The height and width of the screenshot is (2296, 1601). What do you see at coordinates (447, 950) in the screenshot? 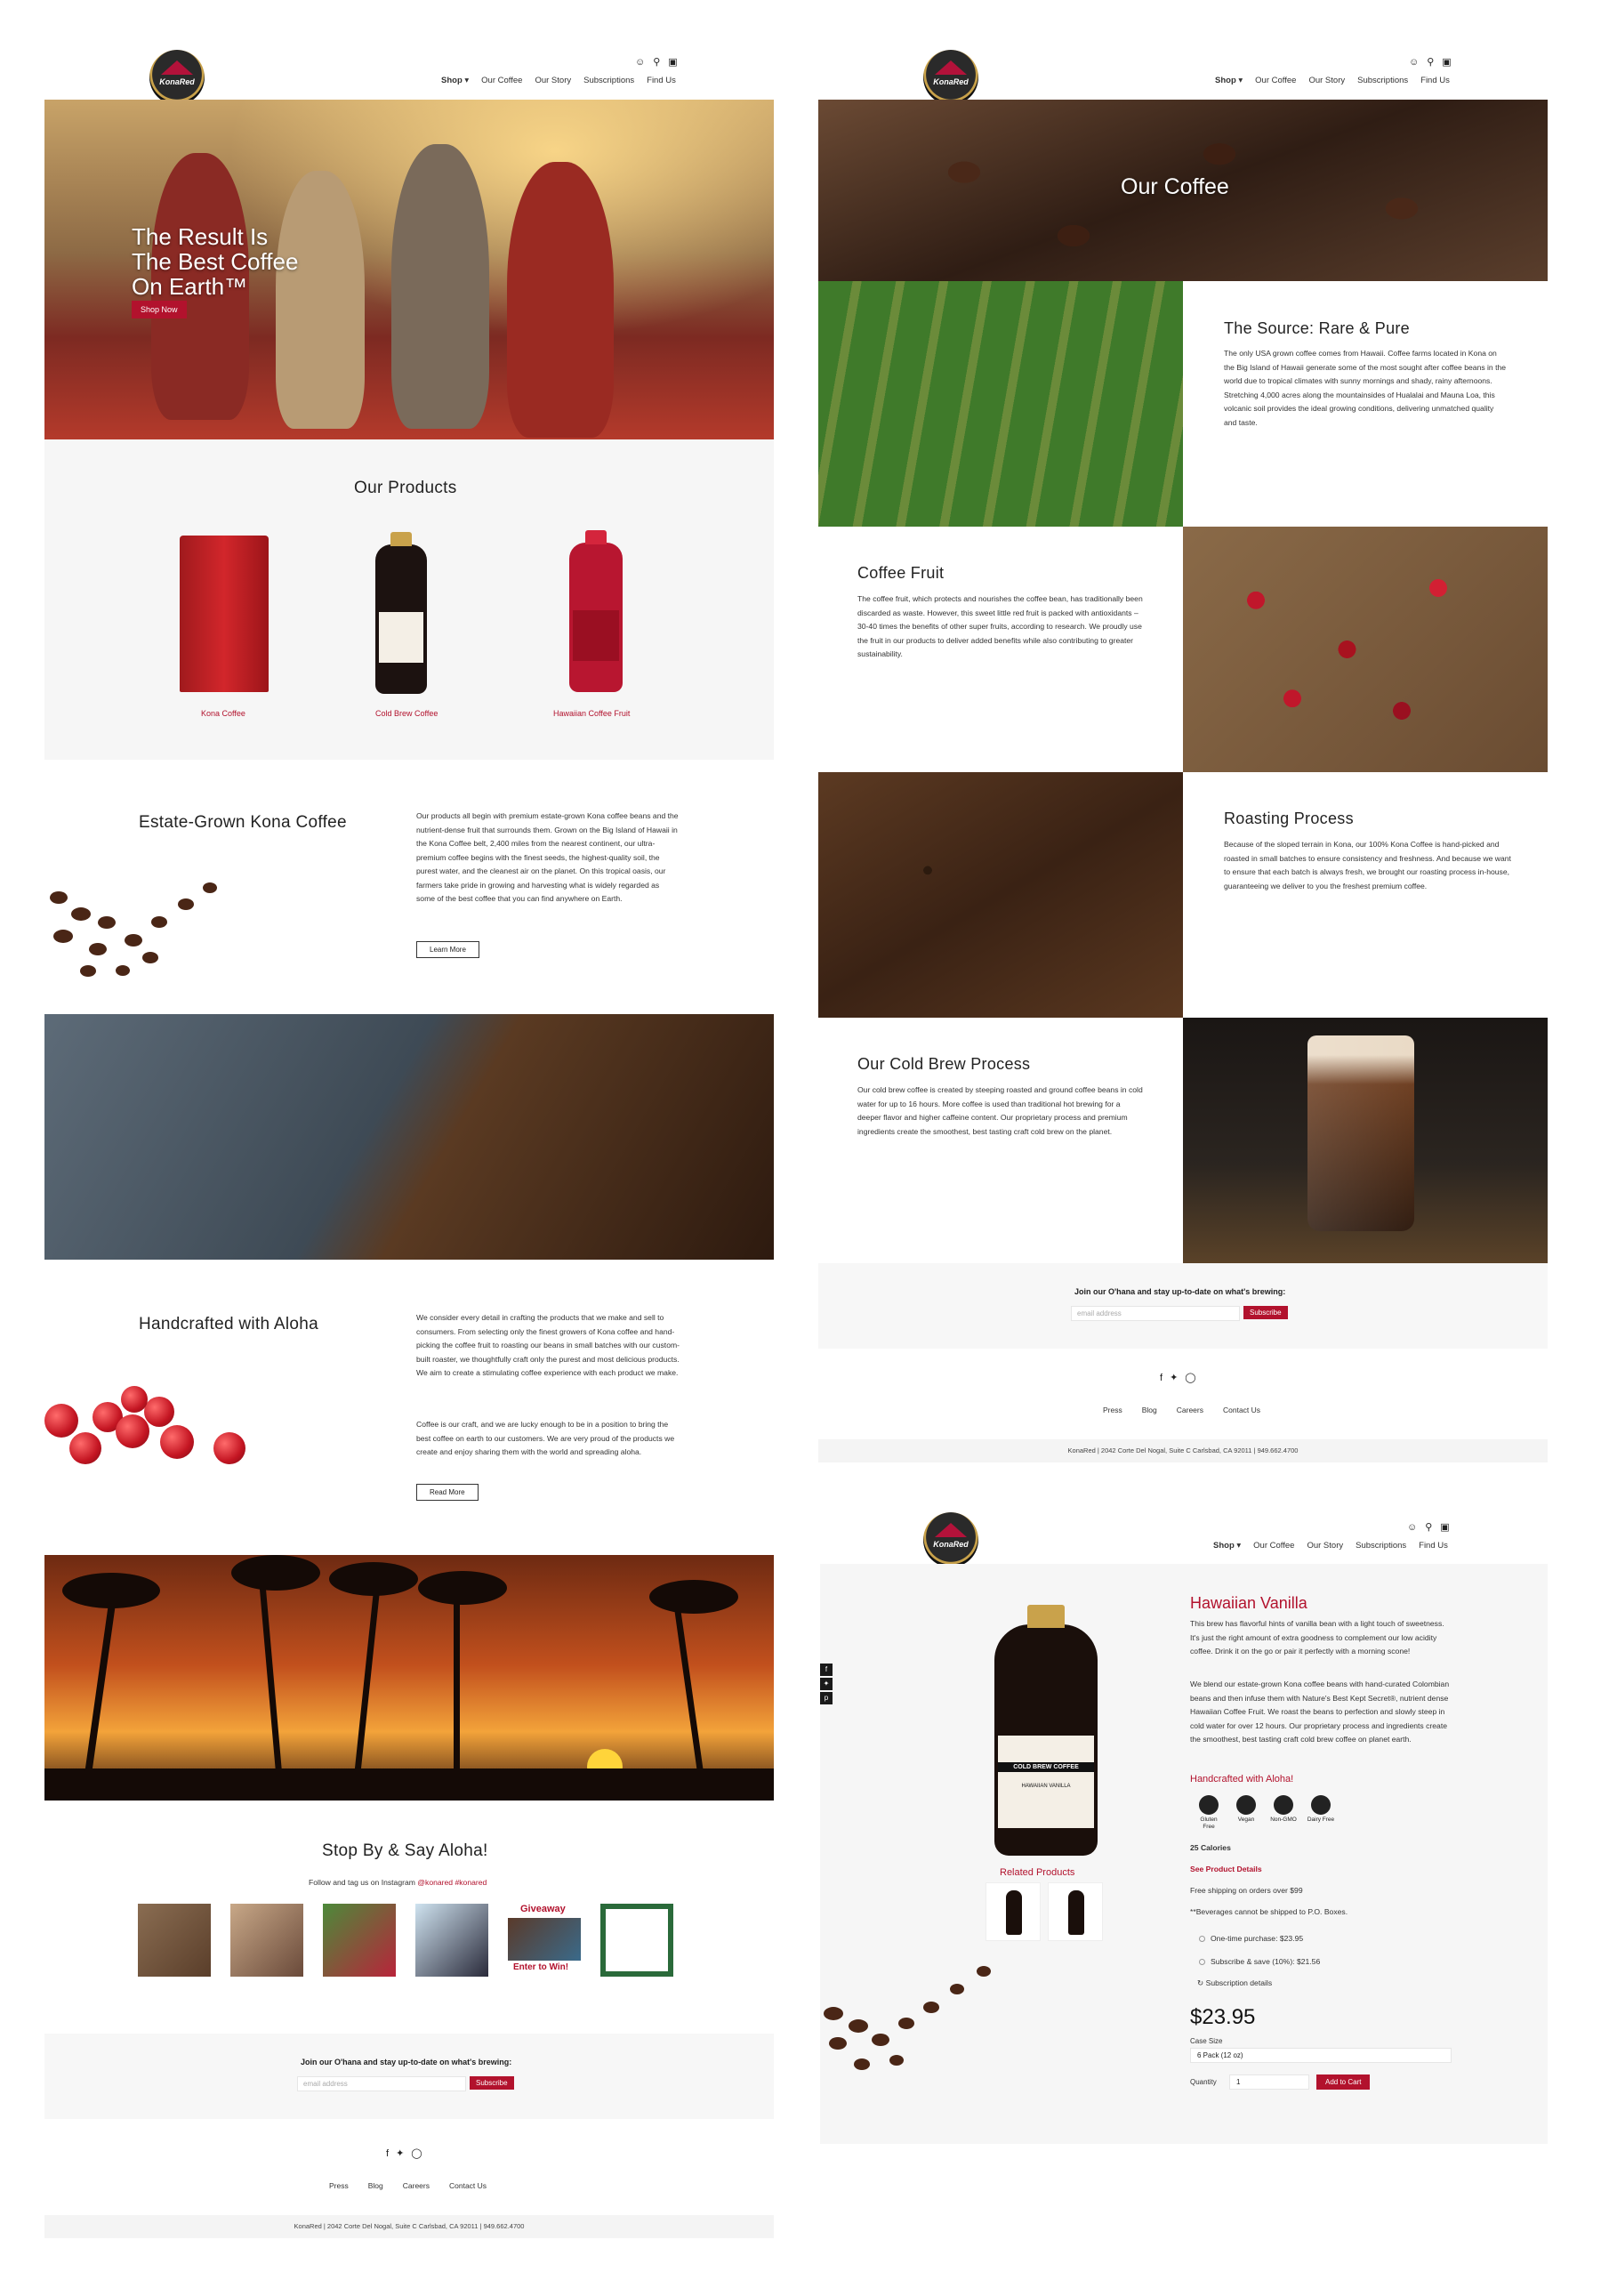
I see `learn-more-button: Learn More` at bounding box center [447, 950].